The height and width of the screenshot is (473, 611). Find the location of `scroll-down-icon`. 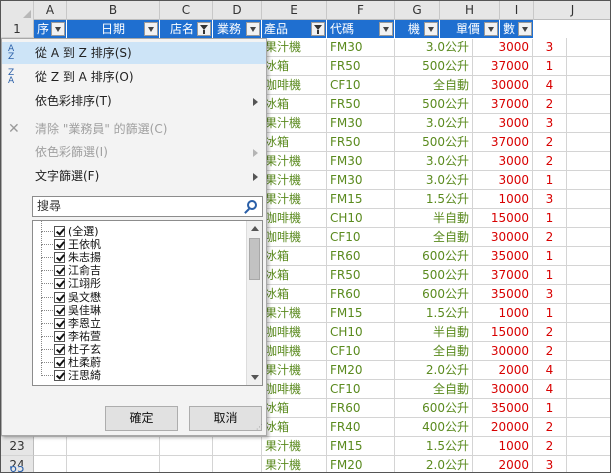

scroll-down-icon is located at coordinates (255, 377).